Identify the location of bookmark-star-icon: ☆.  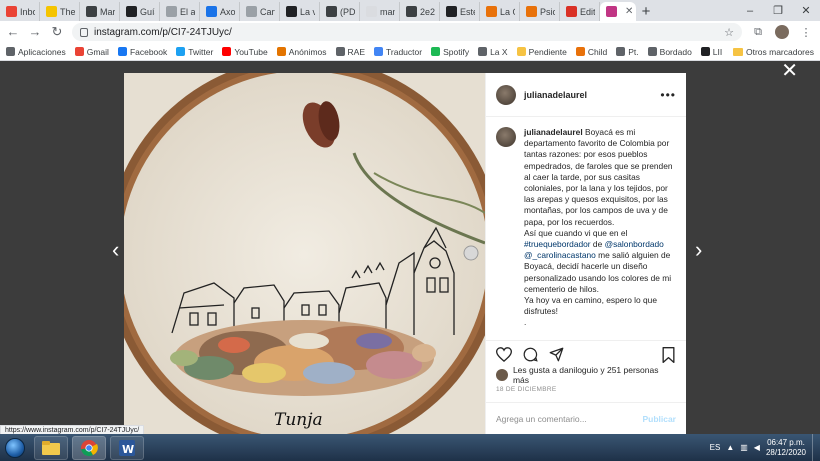
(729, 32).